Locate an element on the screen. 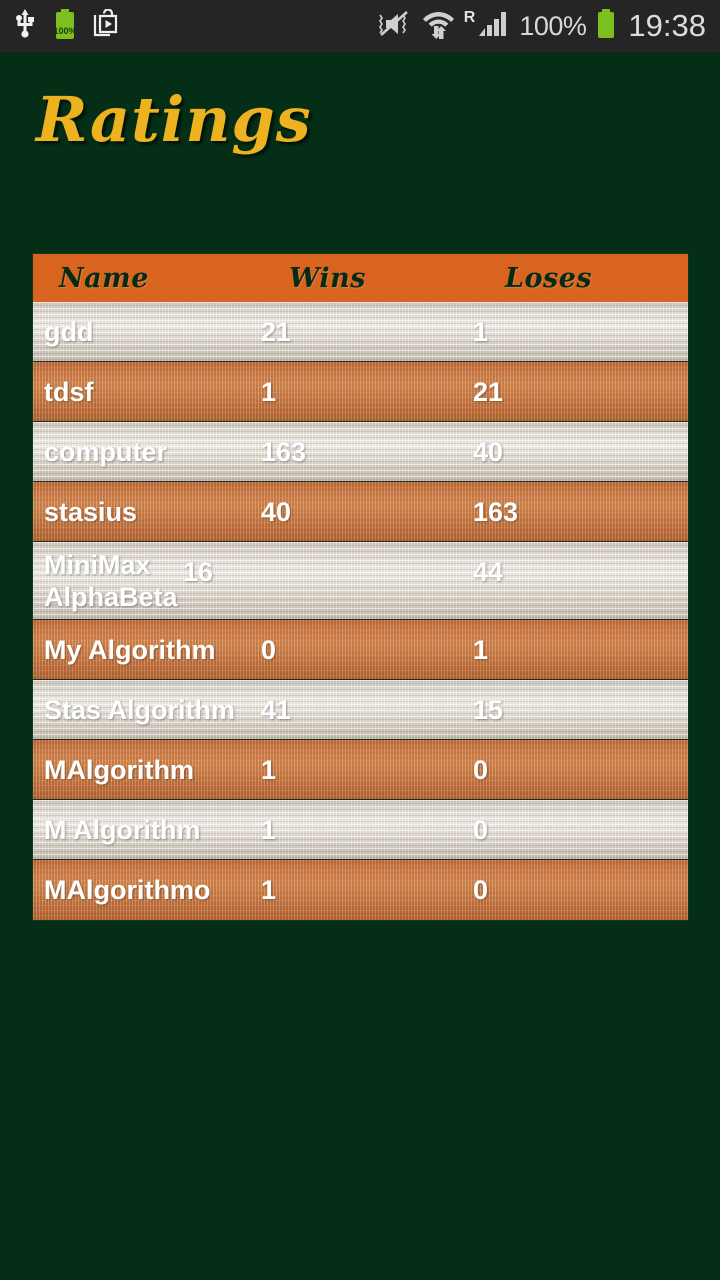  table-row: computer 163 40 is located at coordinates (360, 452).